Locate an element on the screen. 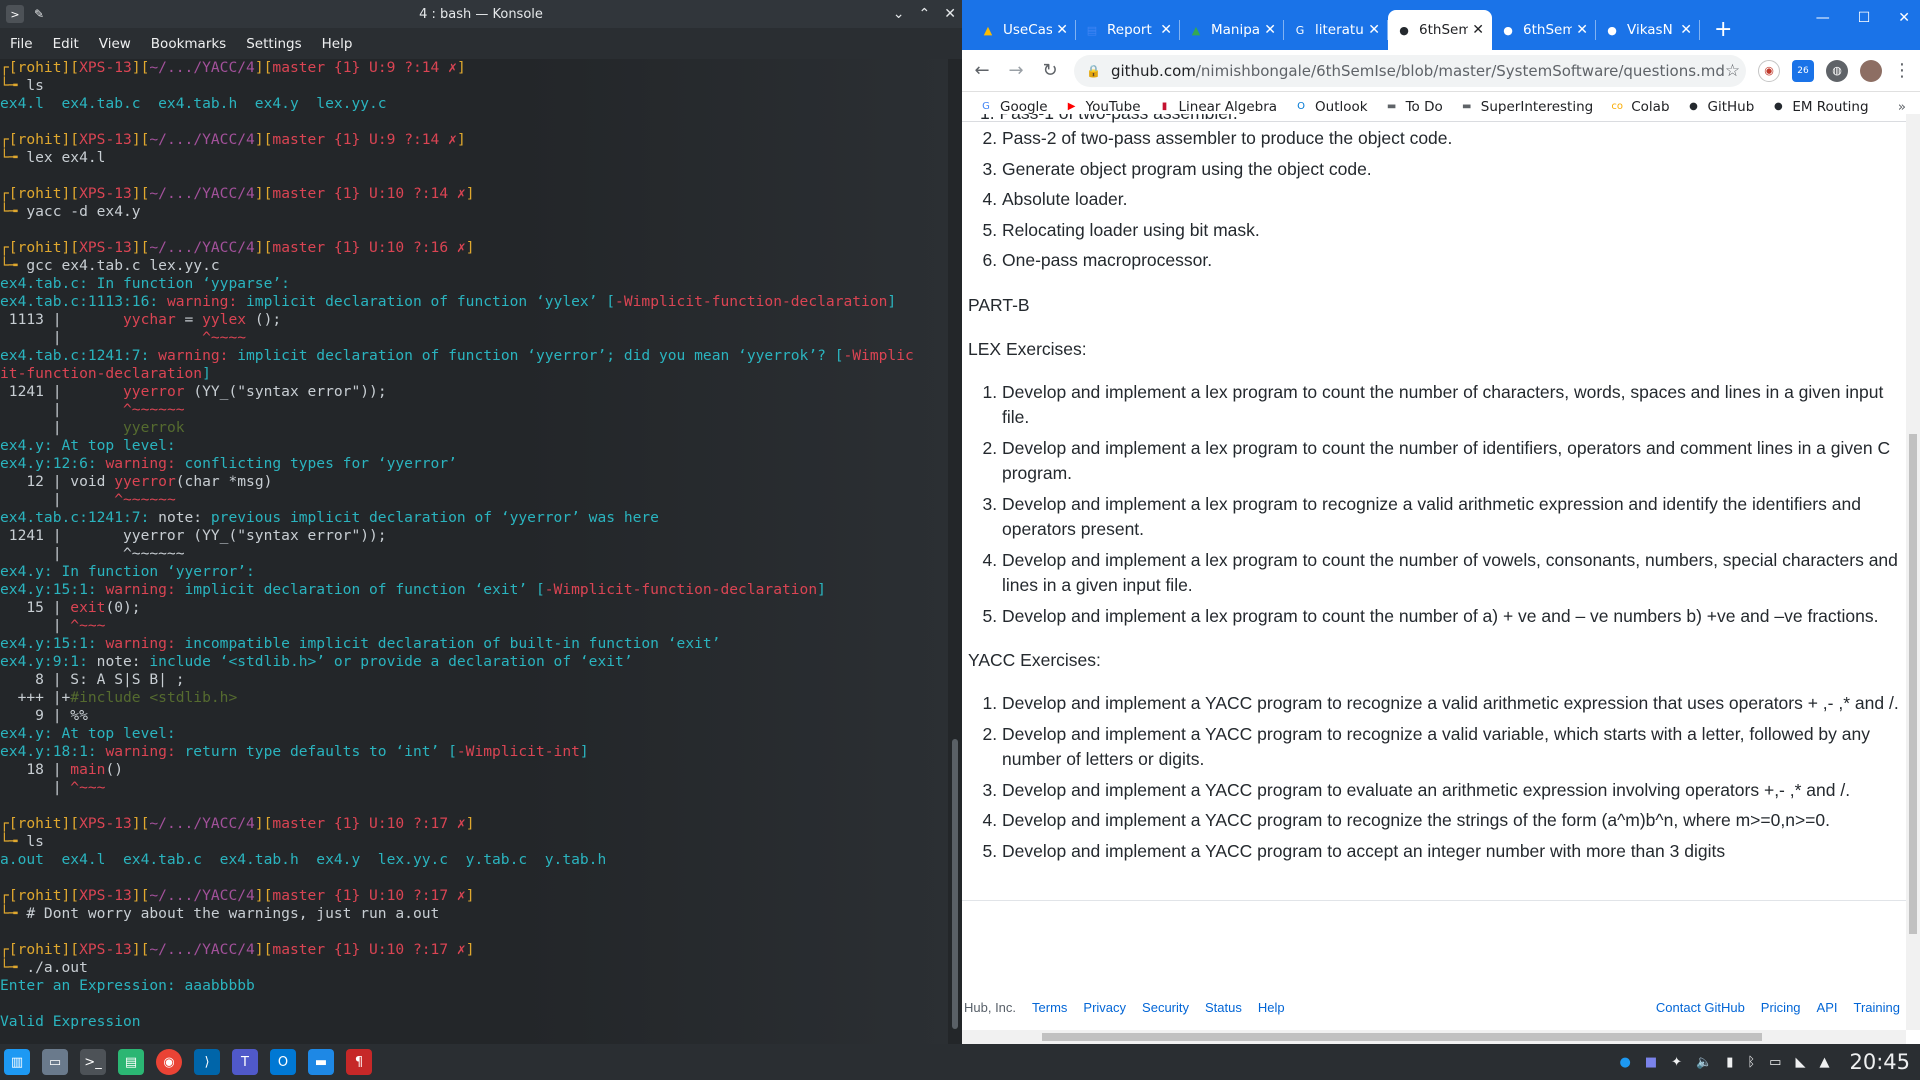 The height and width of the screenshot is (1080, 1920). bookmarks-overflow-icon: » is located at coordinates (1902, 107).